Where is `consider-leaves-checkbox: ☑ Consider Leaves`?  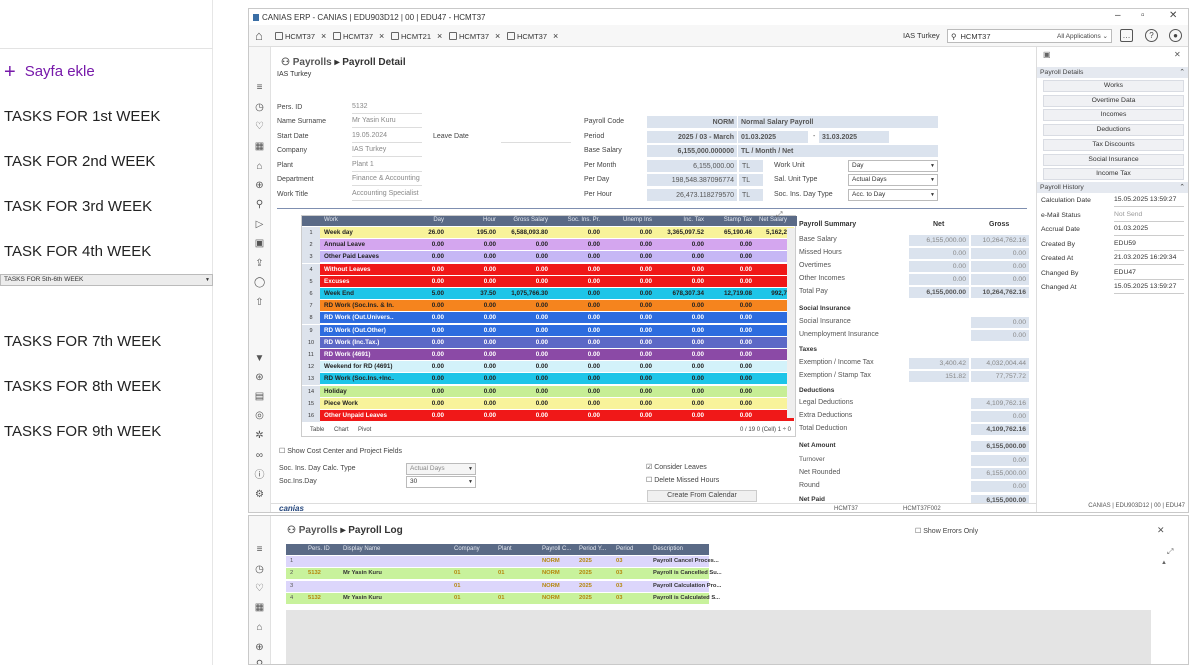
consider-leaves-checkbox: ☑ Consider Leaves is located at coordinates (676, 467).